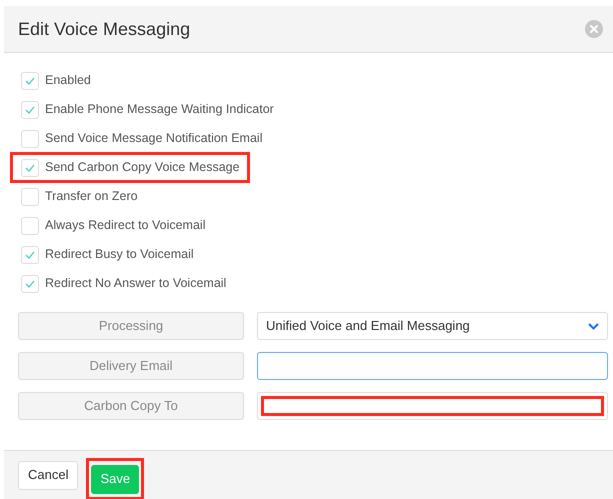 The height and width of the screenshot is (499, 613). What do you see at coordinates (119, 255) in the screenshot?
I see `checkbox-label: Redirect Busy to Voicemail` at bounding box center [119, 255].